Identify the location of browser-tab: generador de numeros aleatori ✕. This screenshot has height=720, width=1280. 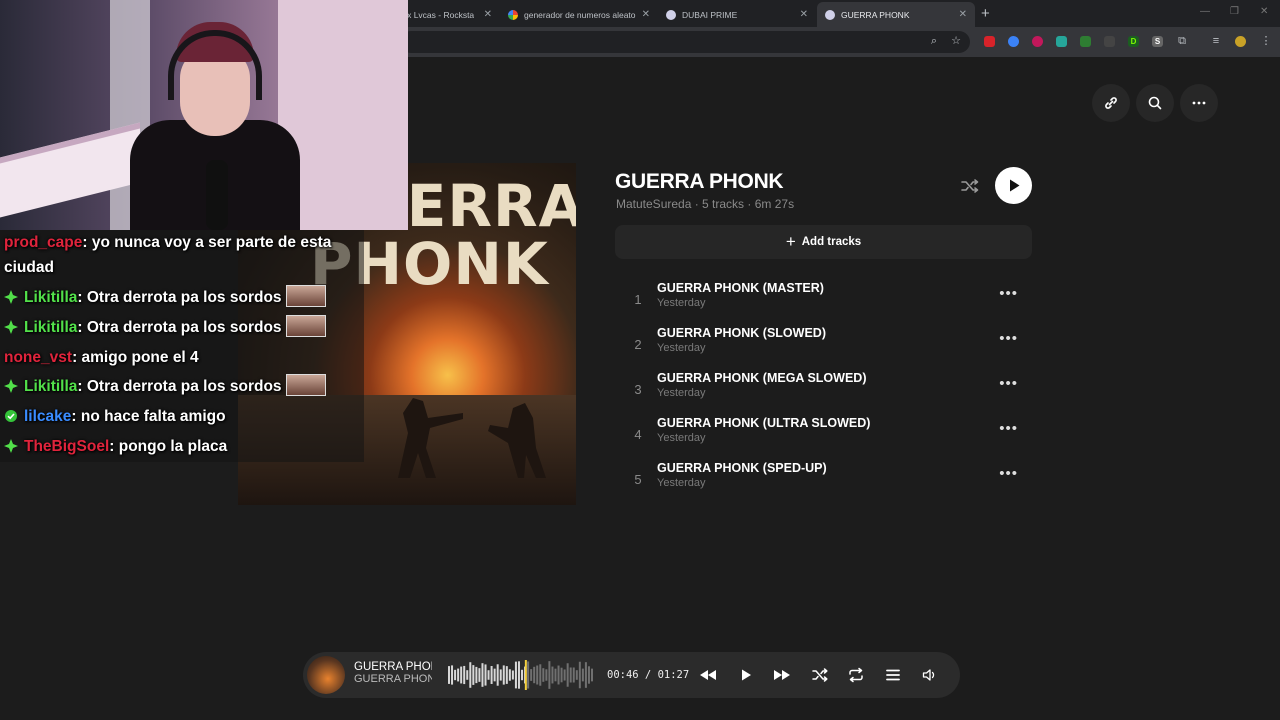
(579, 14).